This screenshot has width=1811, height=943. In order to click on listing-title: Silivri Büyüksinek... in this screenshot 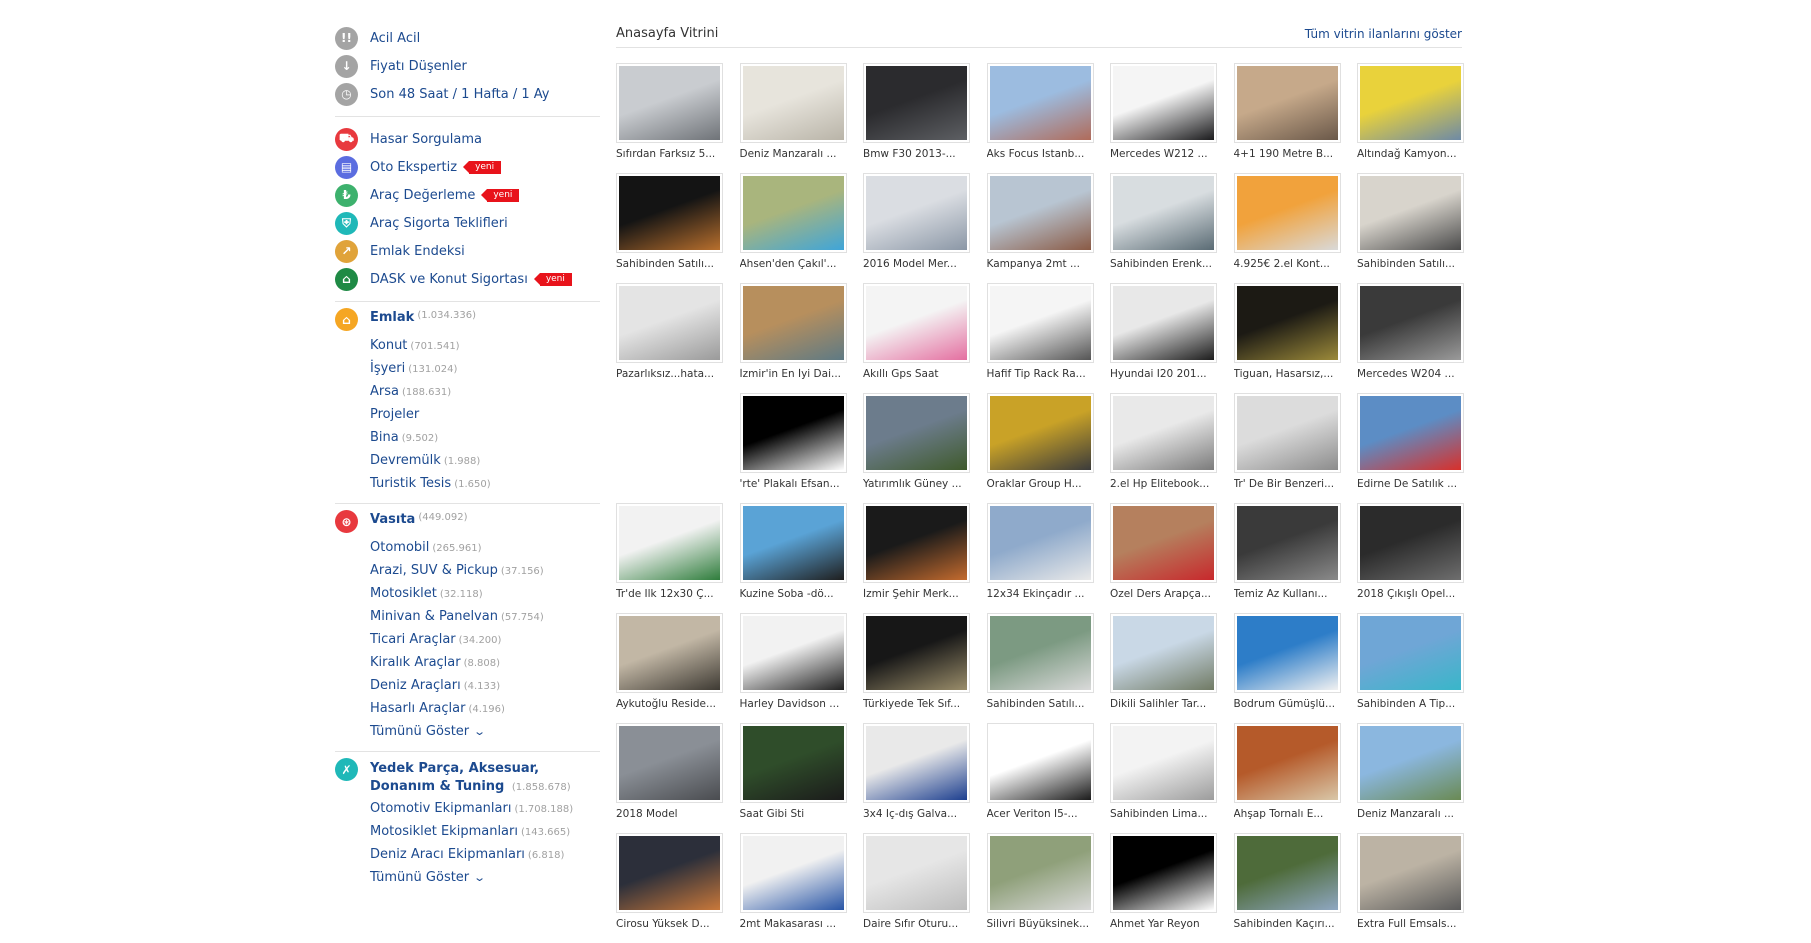, I will do `click(1040, 924)`.